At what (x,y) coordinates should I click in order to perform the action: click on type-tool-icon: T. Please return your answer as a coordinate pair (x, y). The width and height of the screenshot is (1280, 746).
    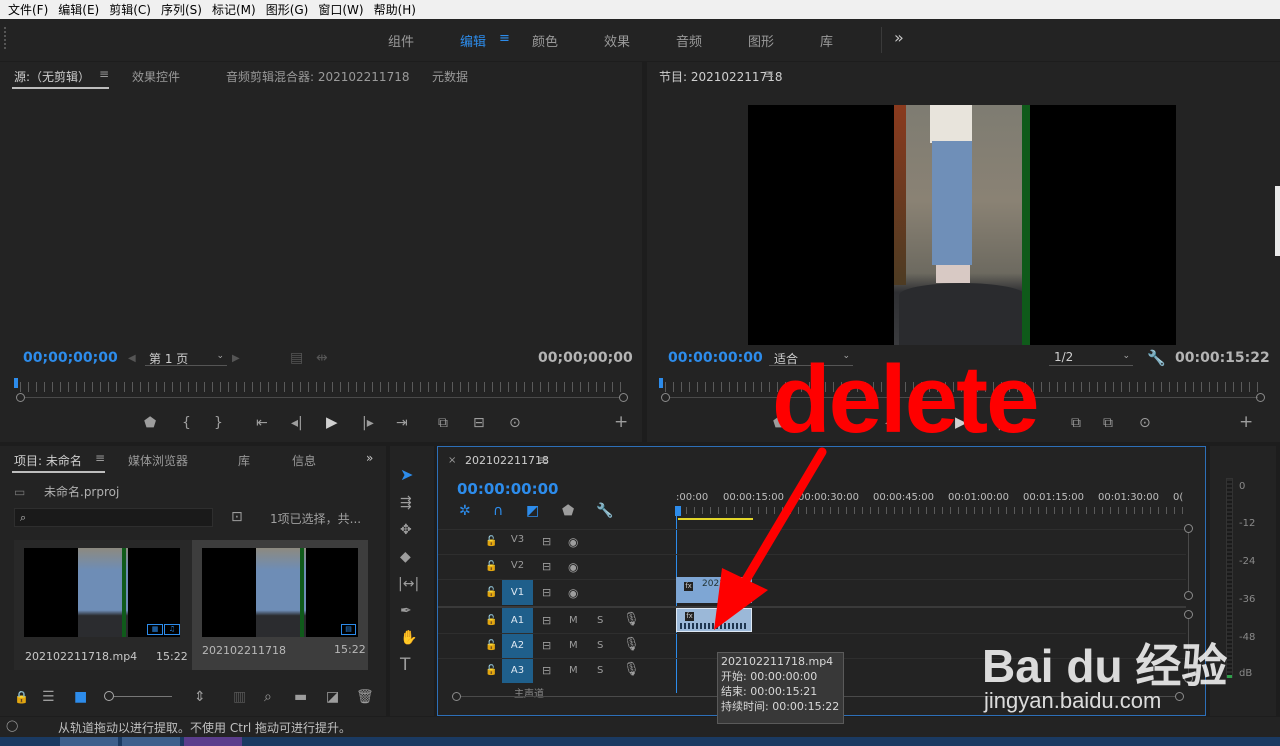
    Looking at the image, I should click on (405, 665).